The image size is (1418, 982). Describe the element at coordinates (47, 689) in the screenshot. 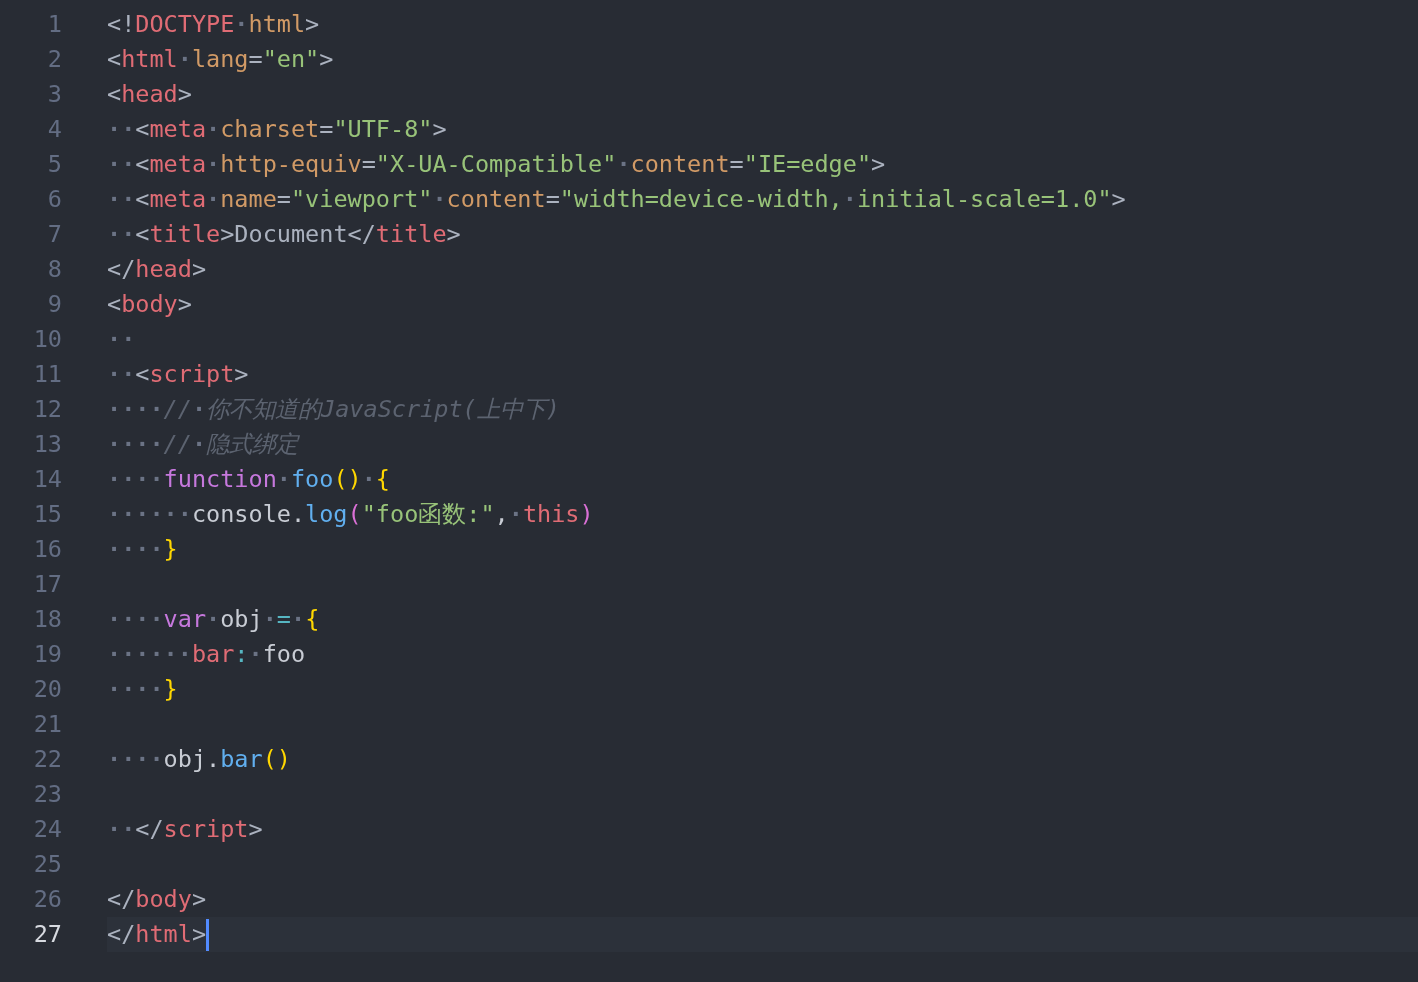

I see `line-number: 20` at that location.